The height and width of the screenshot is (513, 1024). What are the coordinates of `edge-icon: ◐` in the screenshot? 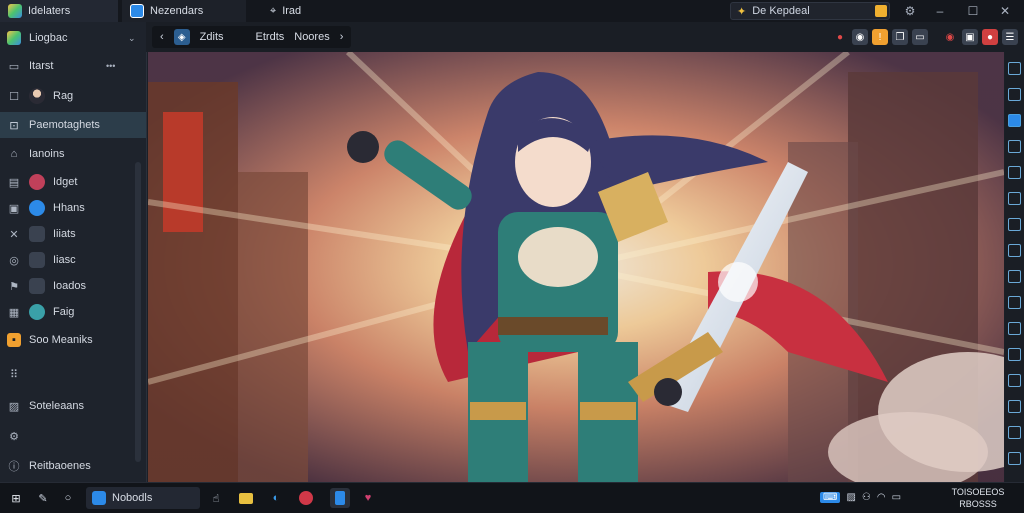 It's located at (276, 498).